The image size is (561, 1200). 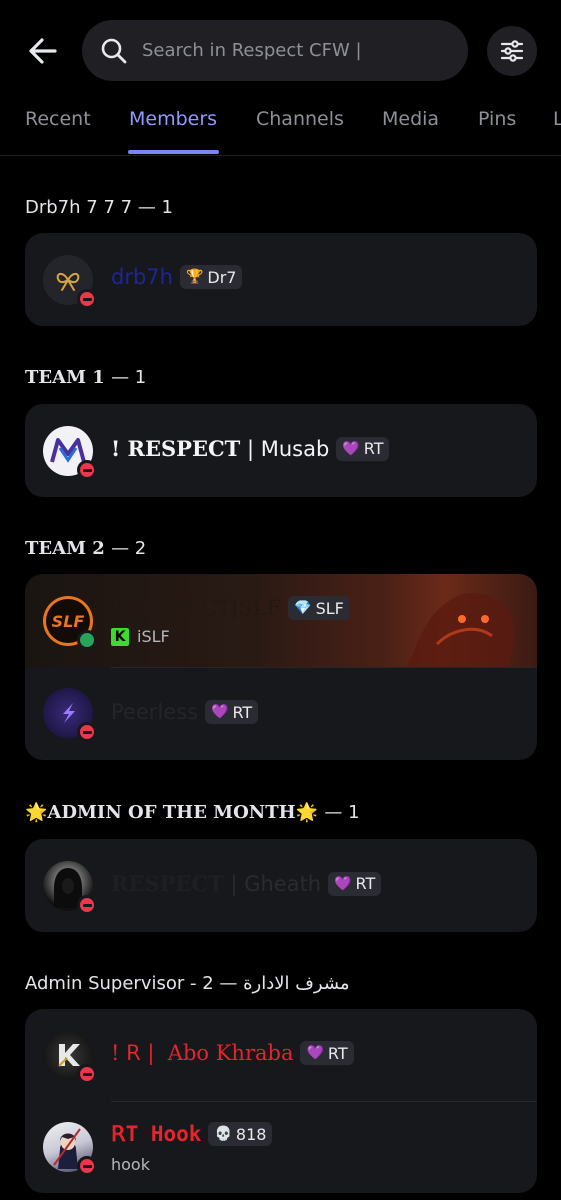 I want to click on tag-label: Dr7, so click(x=222, y=277).